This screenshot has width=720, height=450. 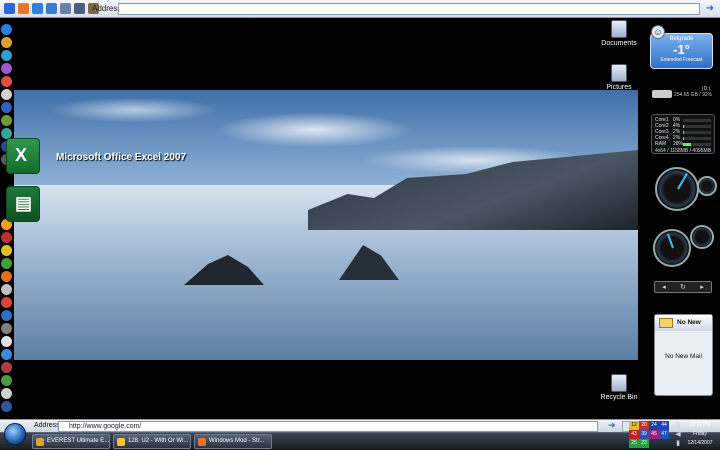 I want to click on media-player-icon, so click(x=121, y=442).